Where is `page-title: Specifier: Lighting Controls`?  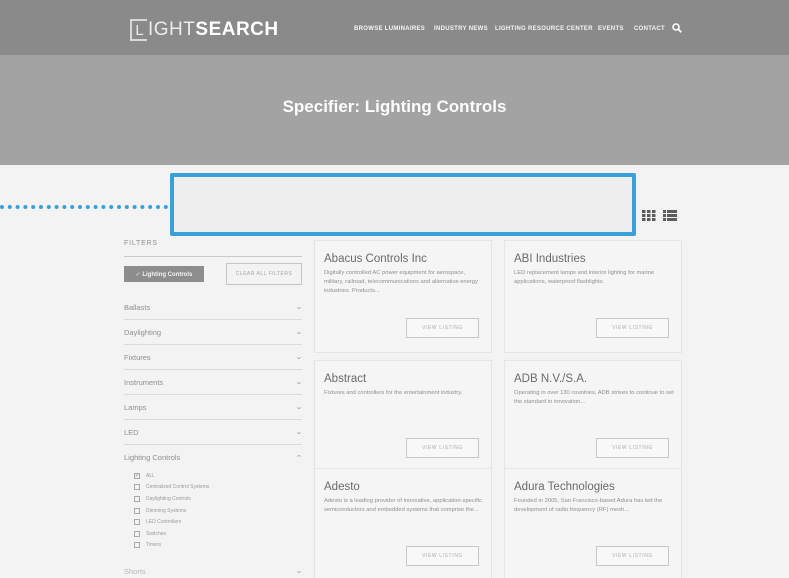 page-title: Specifier: Lighting Controls is located at coordinates (394, 106).